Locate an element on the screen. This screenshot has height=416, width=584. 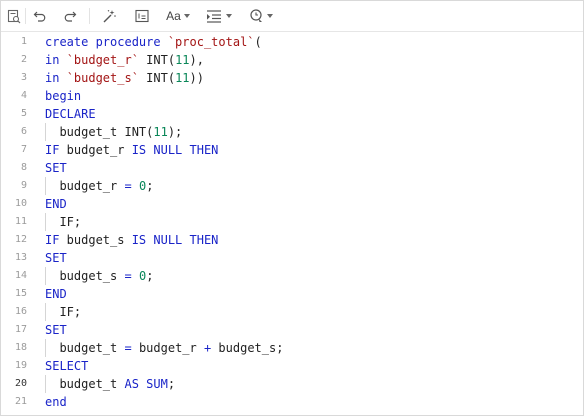
font-format-dropdown: Aa is located at coordinates (178, 16).